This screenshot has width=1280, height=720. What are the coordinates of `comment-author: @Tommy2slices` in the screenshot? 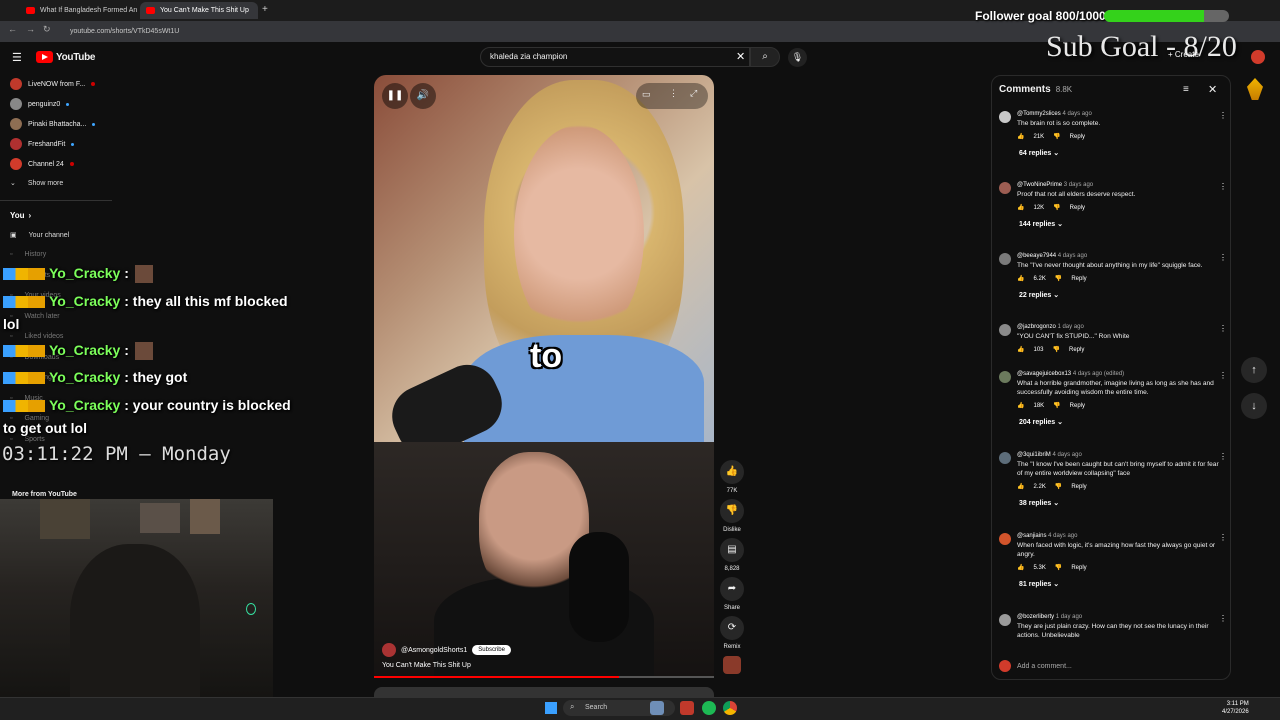 It's located at (1039, 114).